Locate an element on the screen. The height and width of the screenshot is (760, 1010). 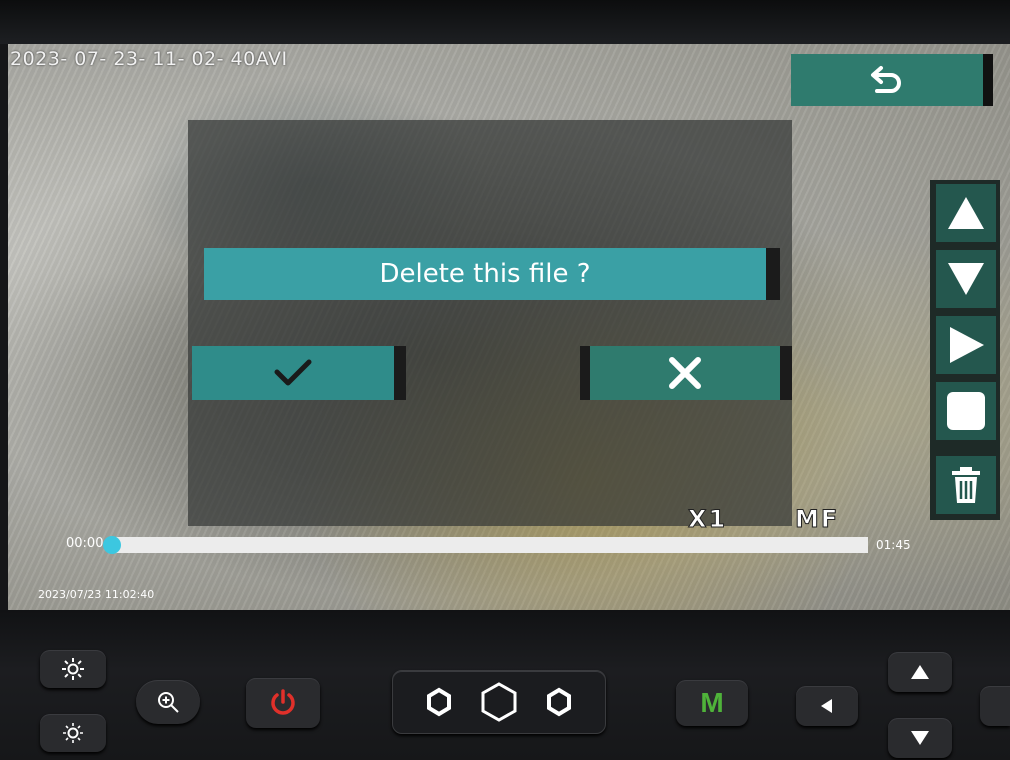
confirm-button is located at coordinates (299, 373).